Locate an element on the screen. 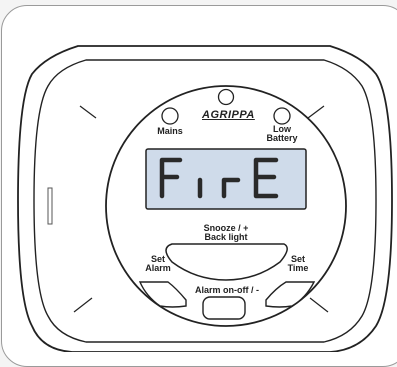 This screenshot has width=397, height=367. set-time-label: Set Time is located at coordinates (298, 263).